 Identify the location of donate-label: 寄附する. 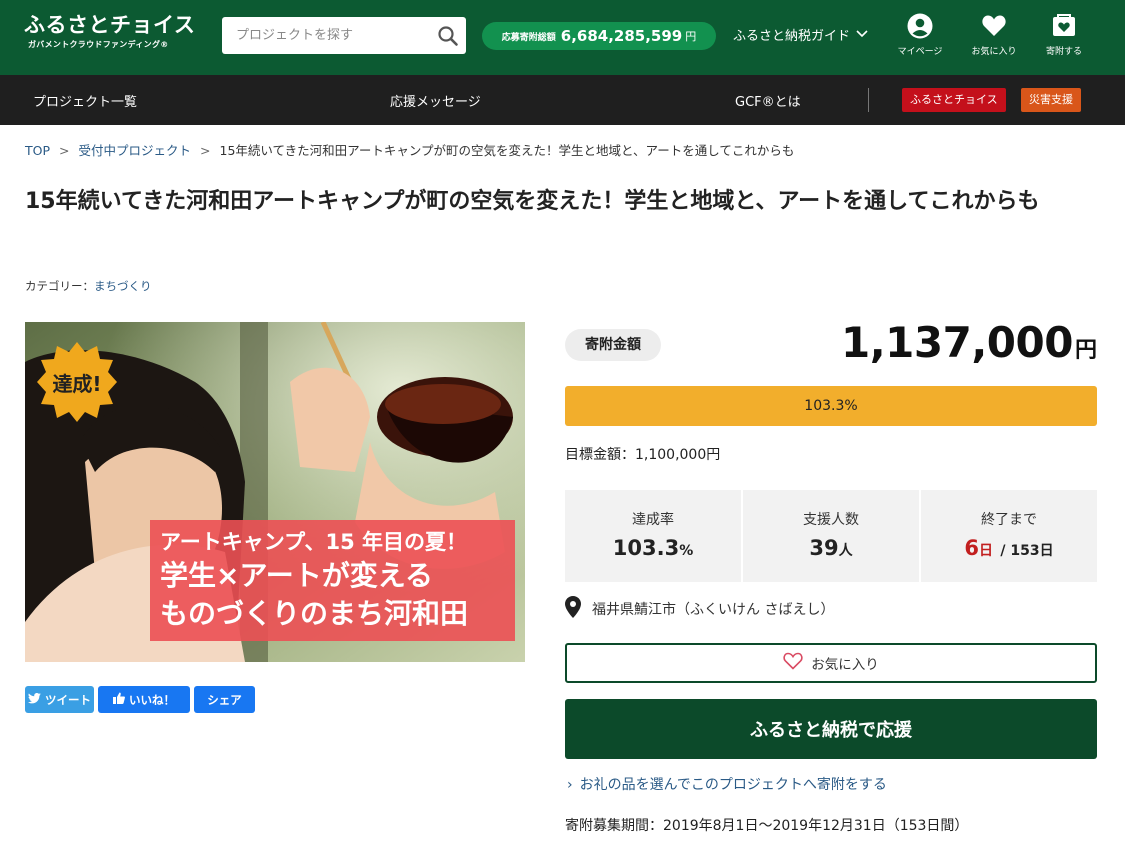
(1063, 52).